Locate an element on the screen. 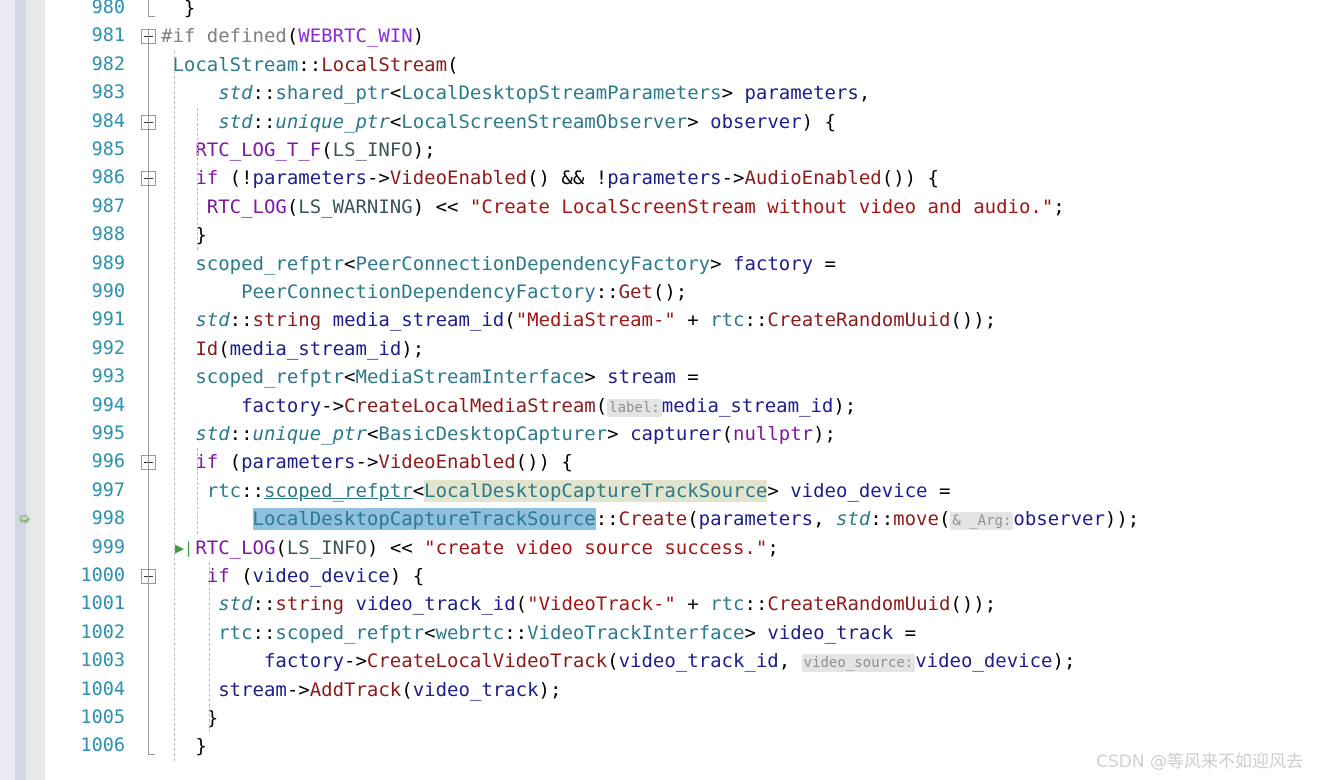 The height and width of the screenshot is (780, 1319). code-token: VideoTrackInterface is located at coordinates (636, 632).